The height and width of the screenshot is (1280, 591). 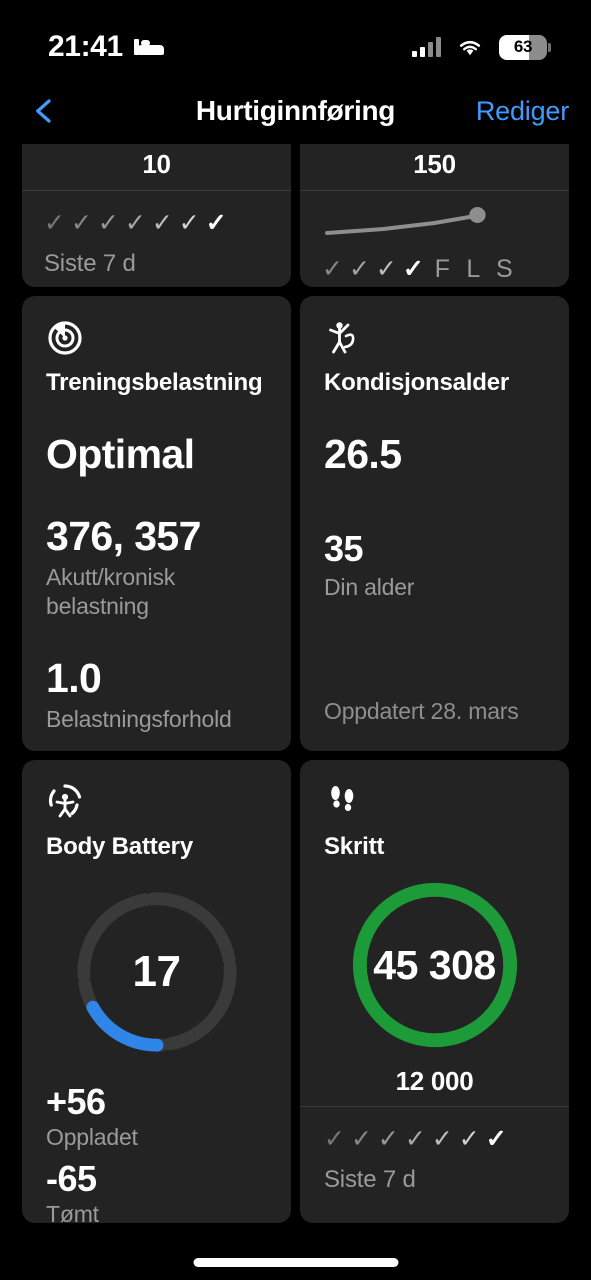 I want to click on cellular-signal-icon, so click(x=426, y=47).